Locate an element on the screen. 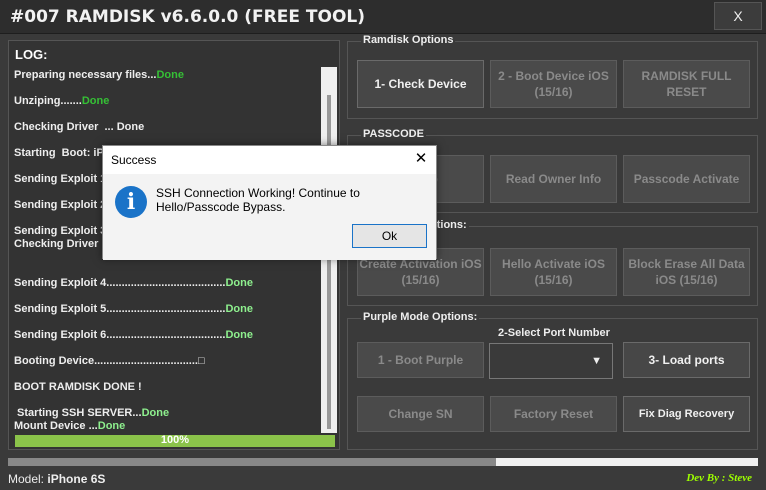 The image size is (766, 490). model-value: iPhone 6S is located at coordinates (76, 479).